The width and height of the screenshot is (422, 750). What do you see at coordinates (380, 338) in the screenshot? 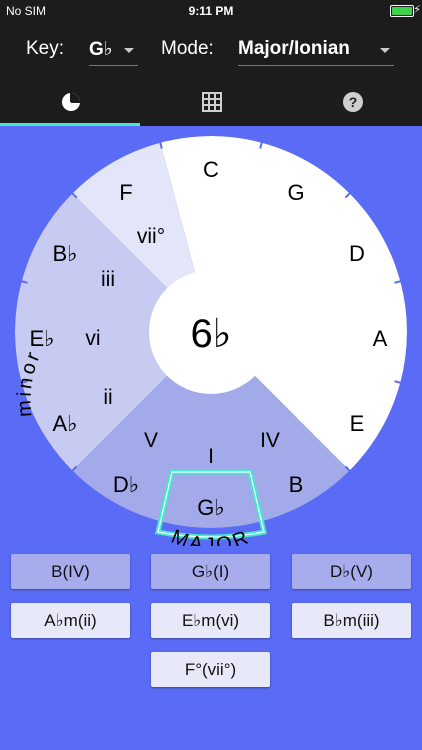
I see `key-label-a: A` at bounding box center [380, 338].